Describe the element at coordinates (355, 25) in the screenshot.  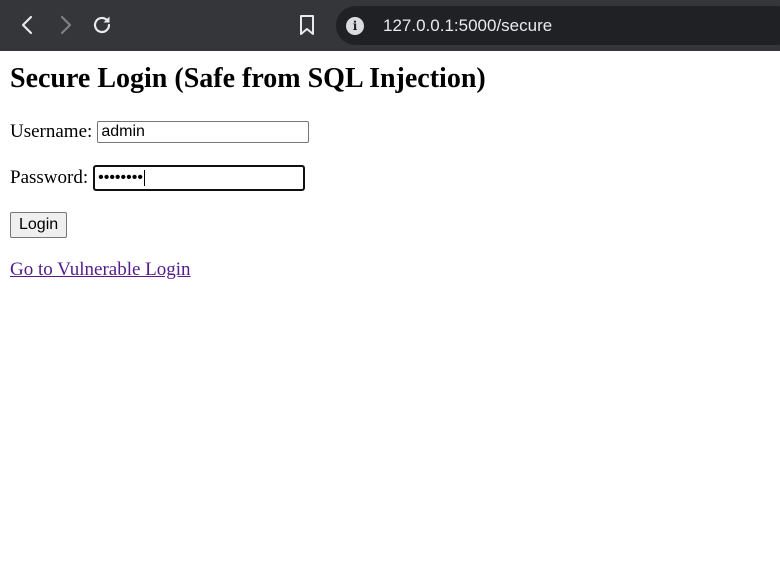
I see `info-icon: i` at that location.